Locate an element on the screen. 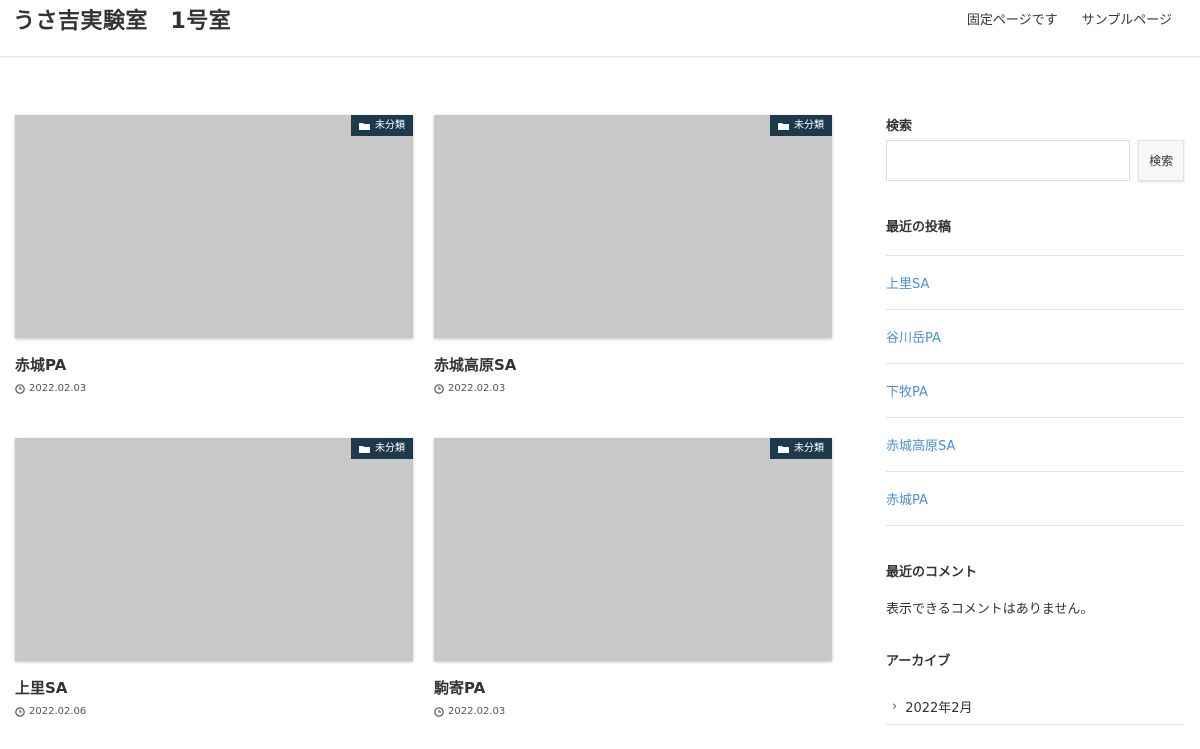 The height and width of the screenshot is (749, 1200). recent-posts-list: 上里SA 谷川岳PA 下牧PA 赤城高原SA 赤城PA is located at coordinates (1035, 390).